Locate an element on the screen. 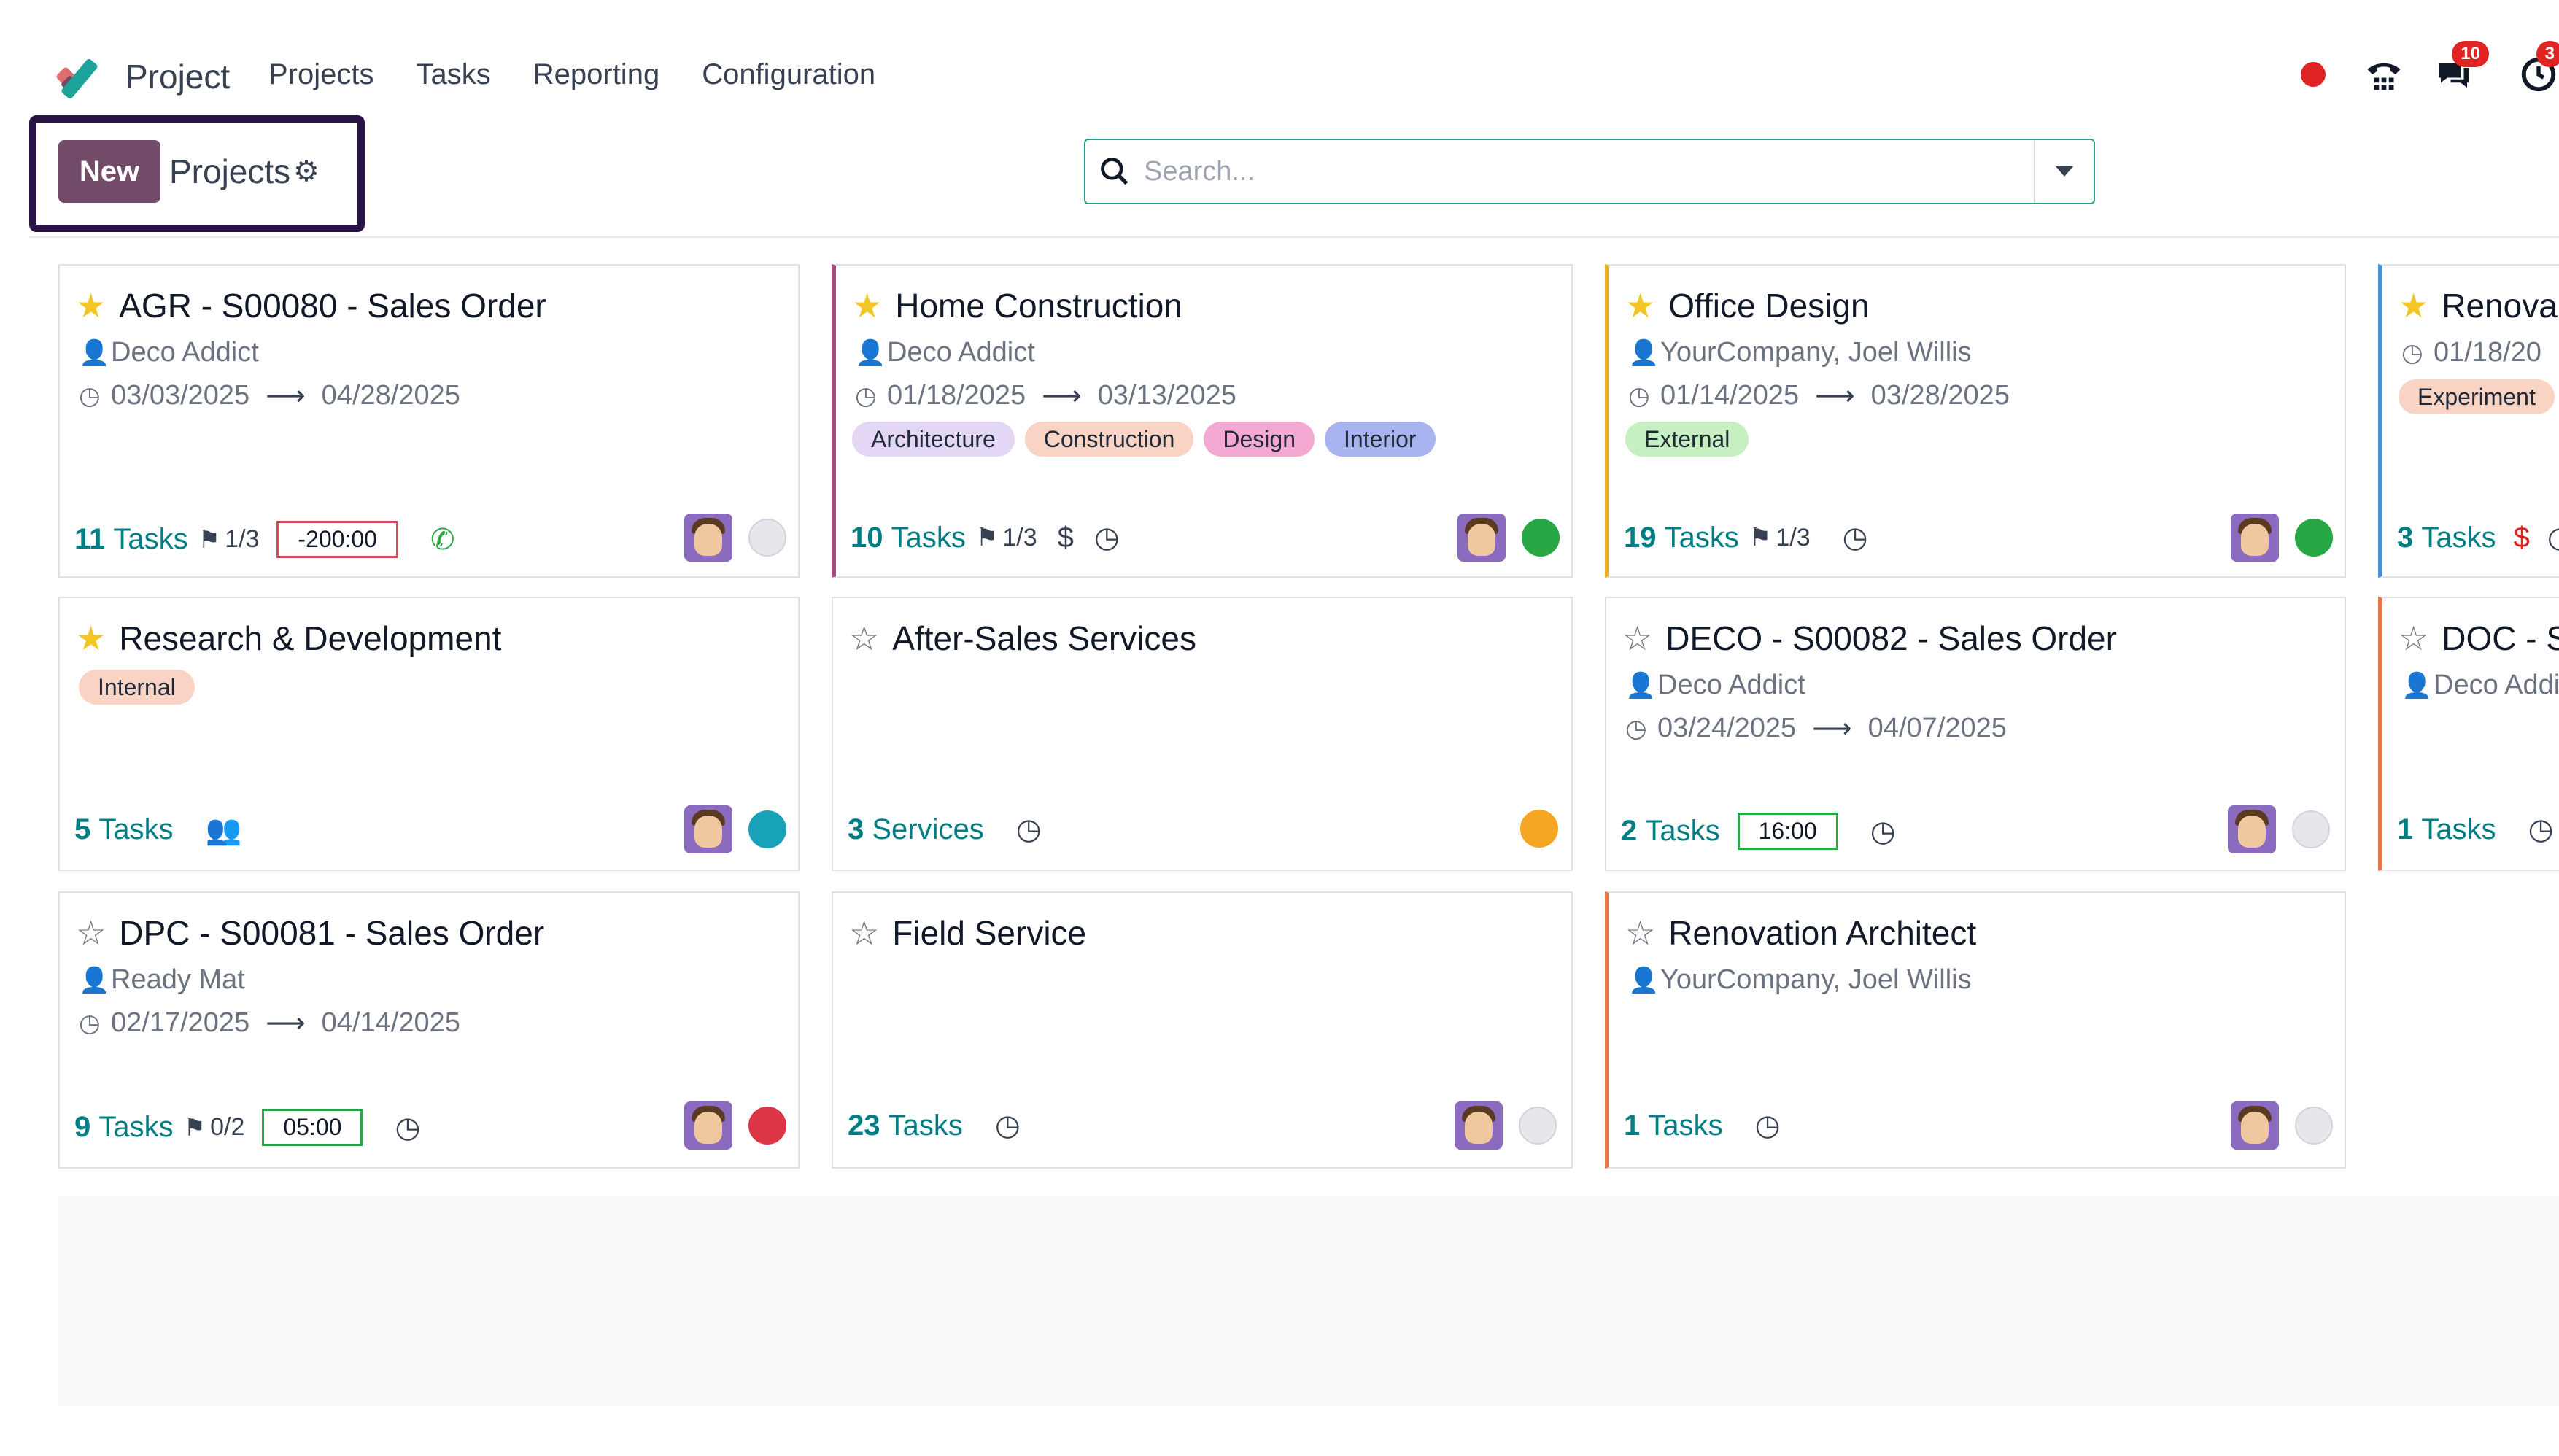  phone-icon is located at coordinates (2384, 74).